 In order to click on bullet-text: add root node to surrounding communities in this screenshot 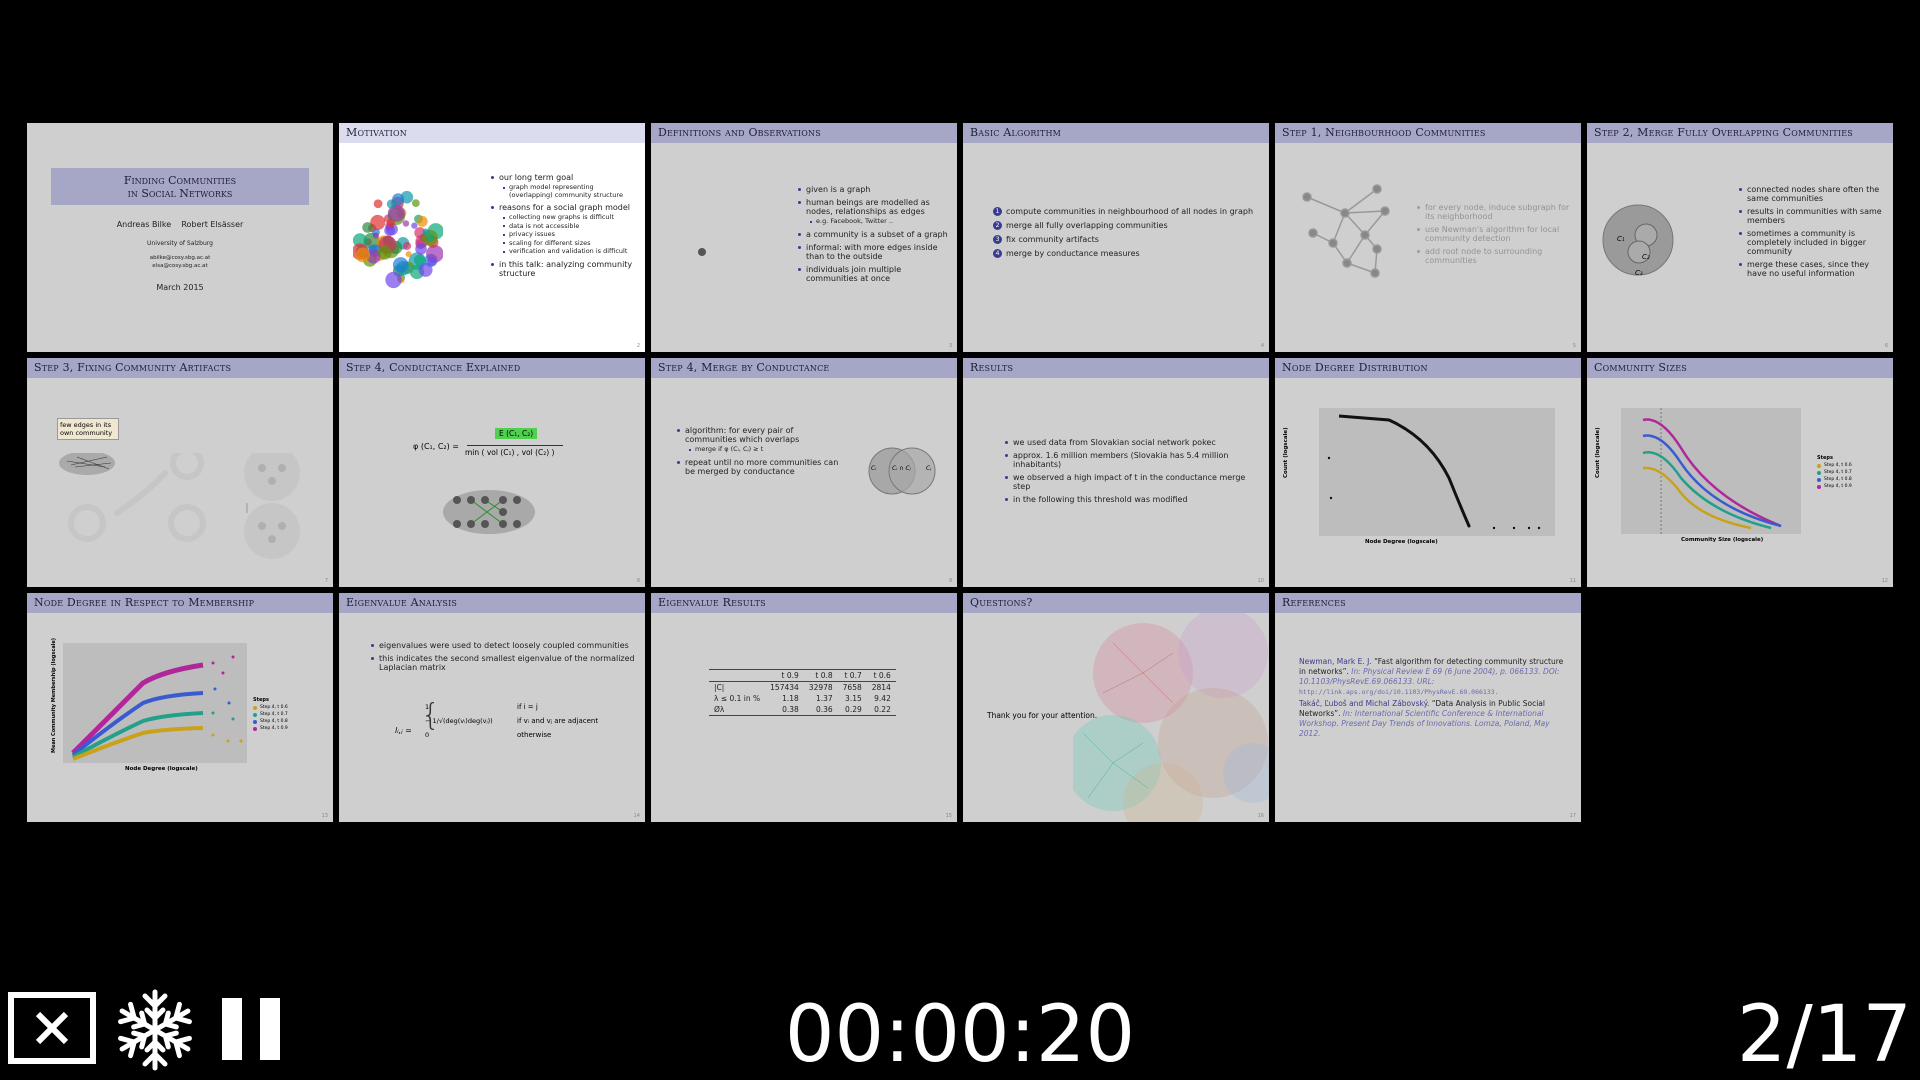, I will do `click(1484, 256)`.